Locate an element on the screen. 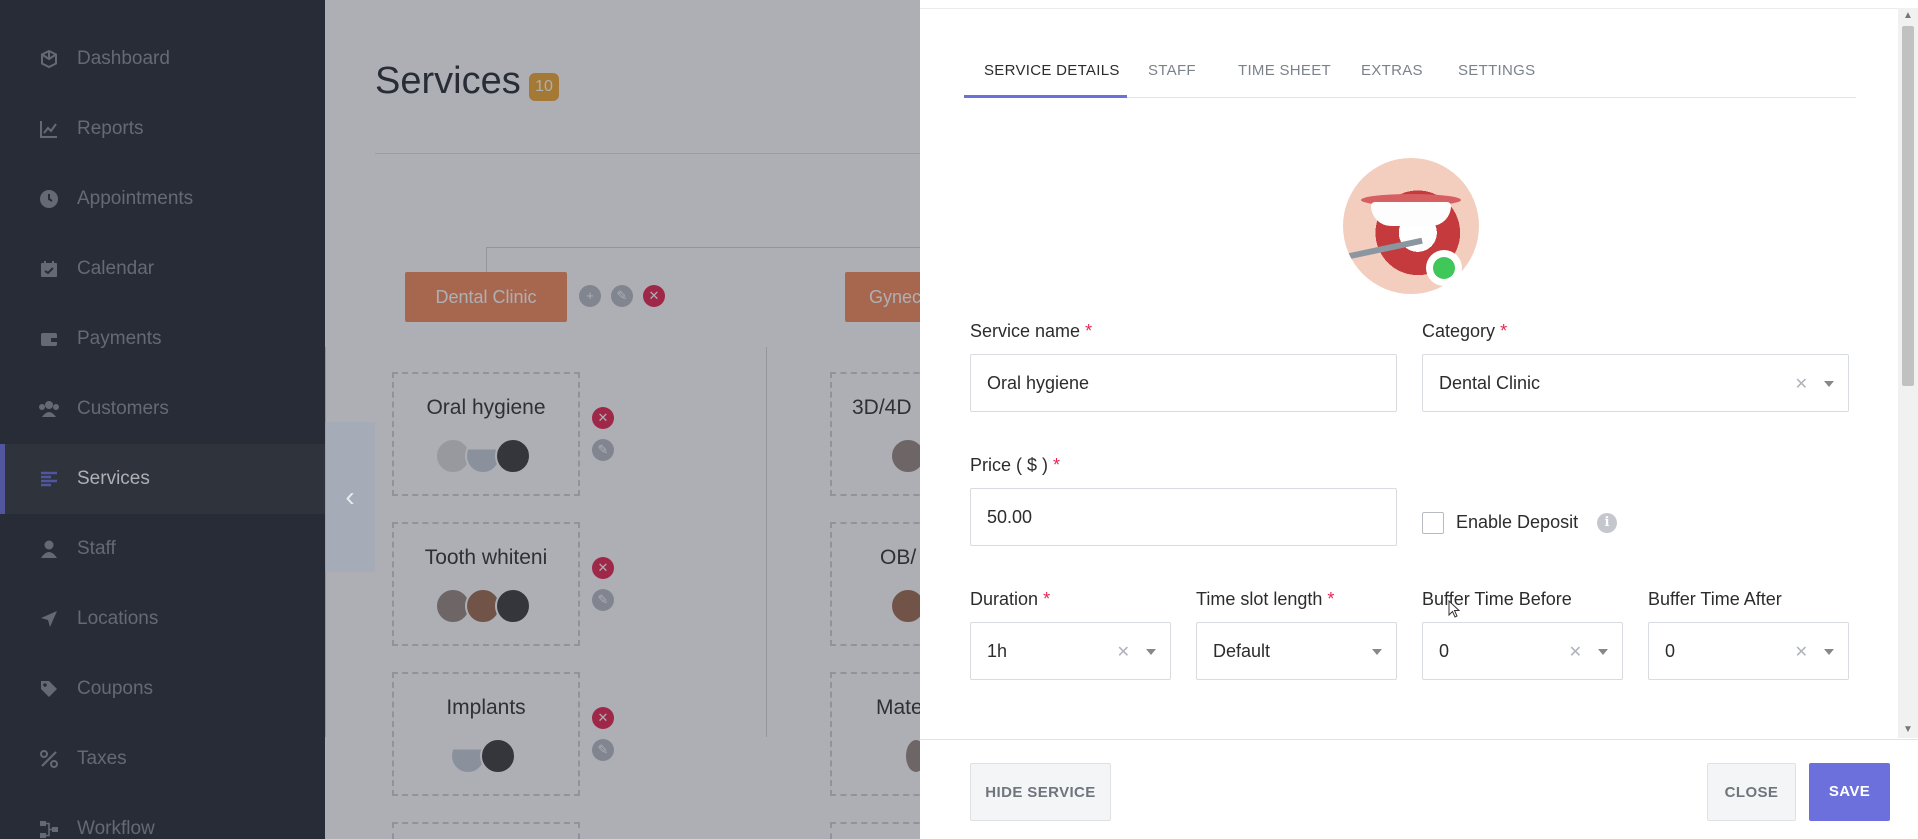  time-slot-length-label: Time slot length * is located at coordinates (1265, 599).